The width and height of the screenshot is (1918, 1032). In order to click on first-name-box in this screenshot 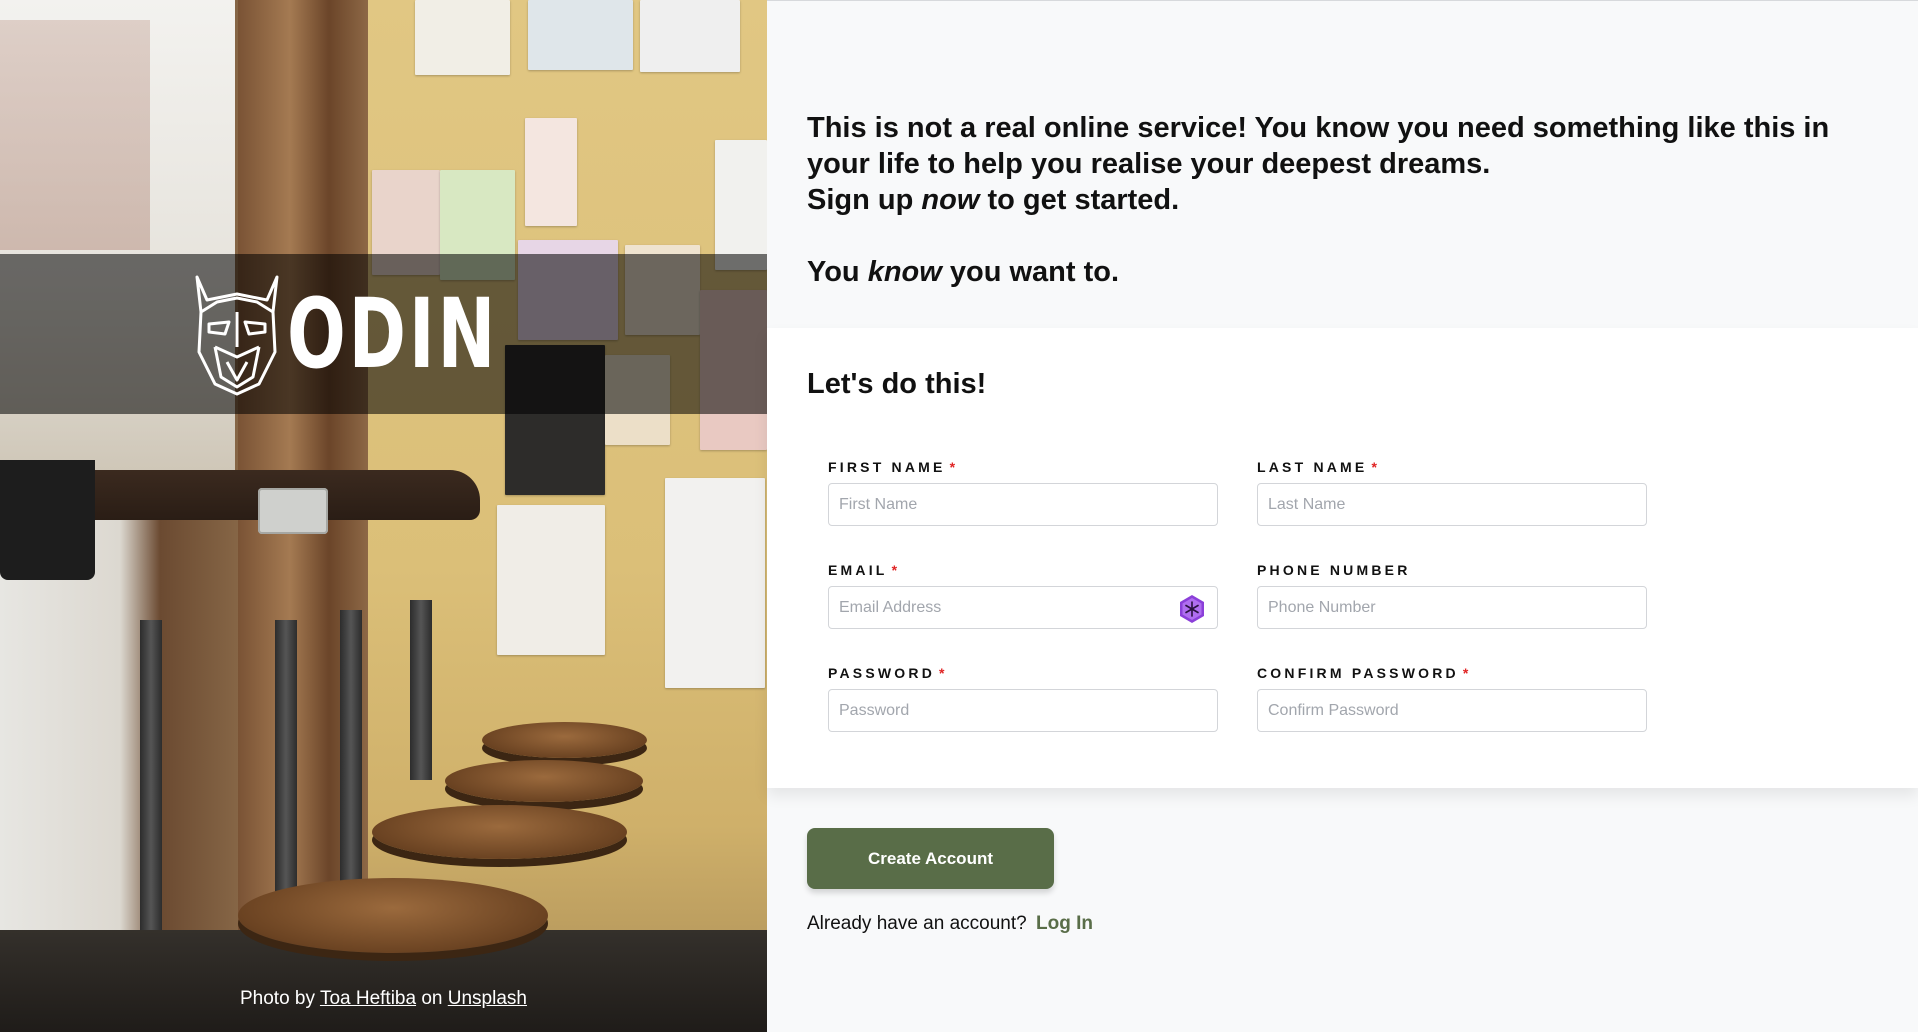, I will do `click(1023, 504)`.